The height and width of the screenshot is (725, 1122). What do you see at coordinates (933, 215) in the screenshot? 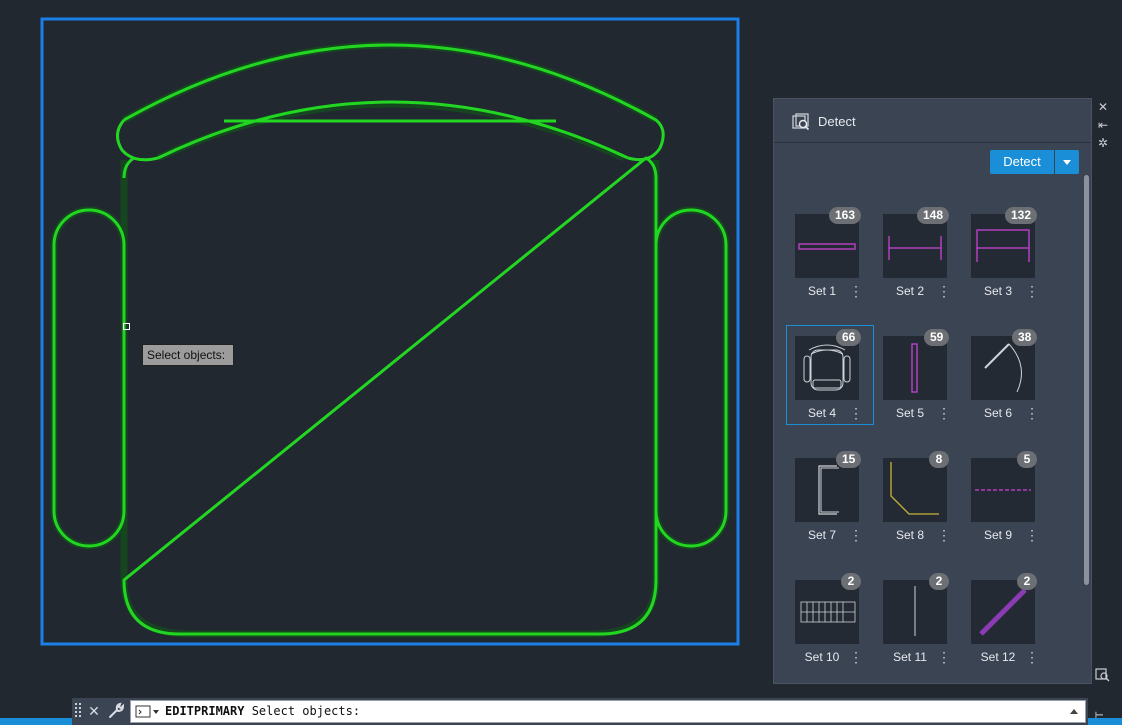
I see `set-count-badge: 148` at bounding box center [933, 215].